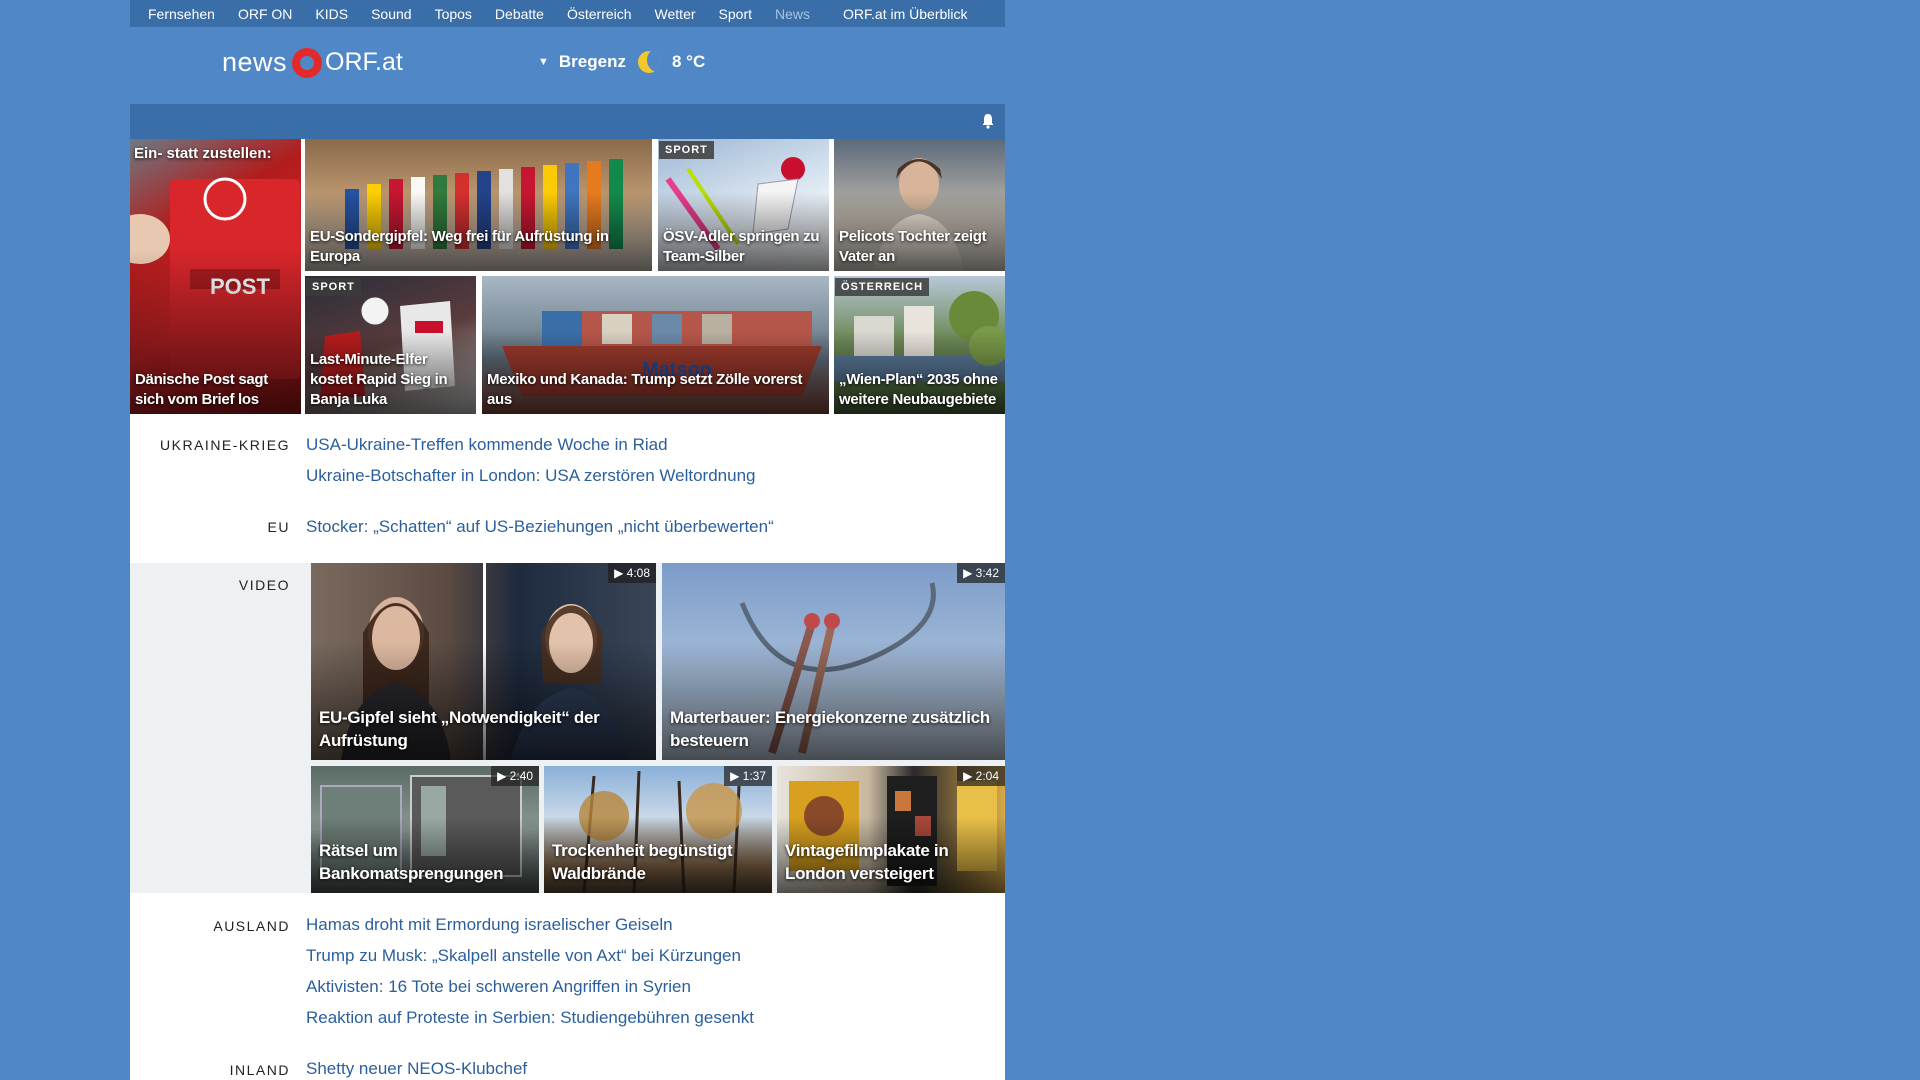  Describe the element at coordinates (642, 862) in the screenshot. I see `tile-headline: Trockenheit begünstigt Waldbrände` at that location.